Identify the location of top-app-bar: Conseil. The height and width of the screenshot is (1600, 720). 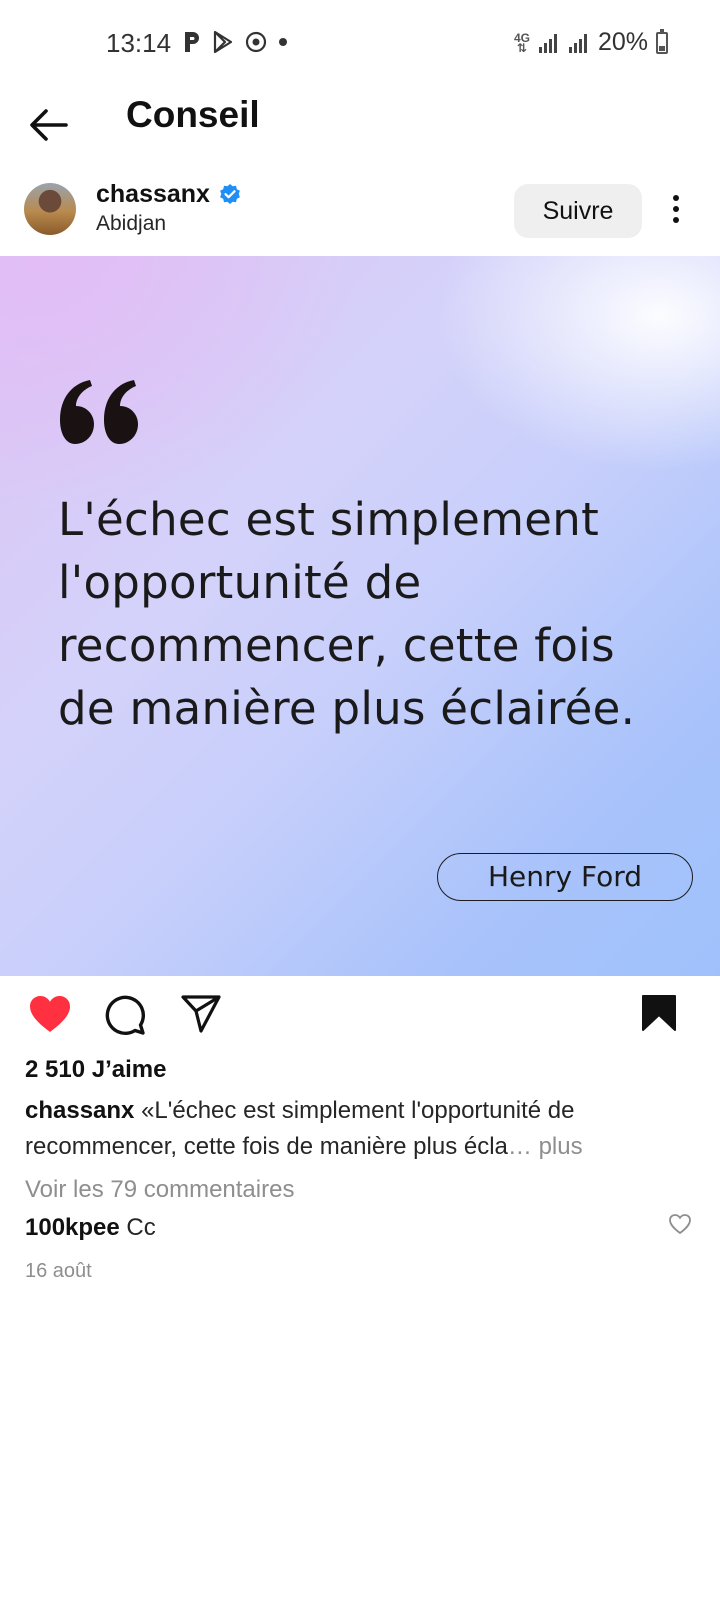
(360, 128).